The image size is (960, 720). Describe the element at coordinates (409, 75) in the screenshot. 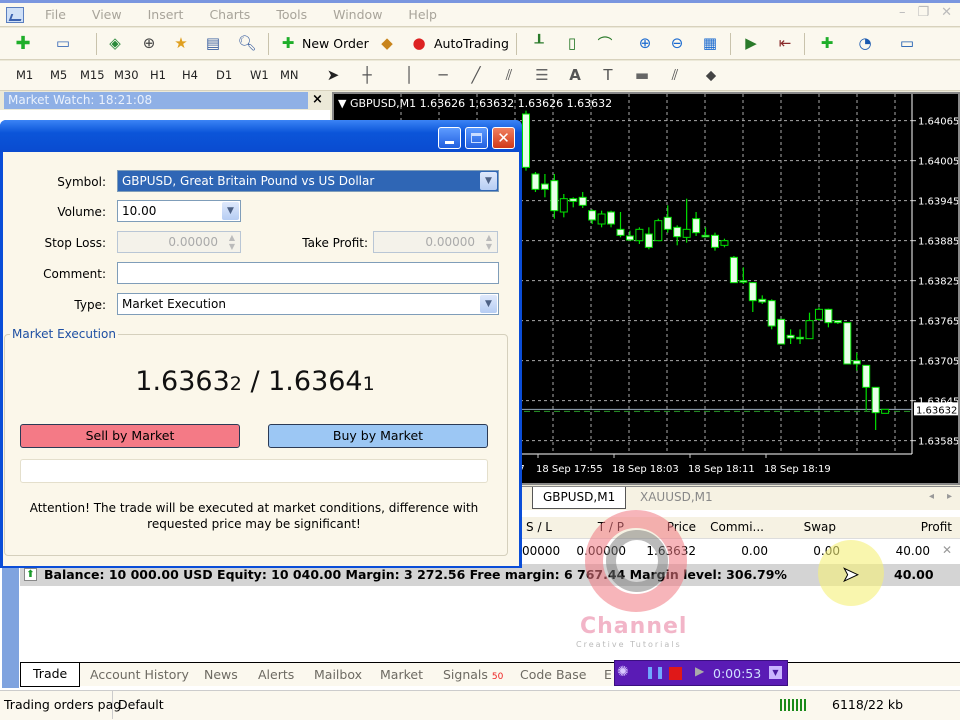

I see `vertical-line-icon: │` at that location.